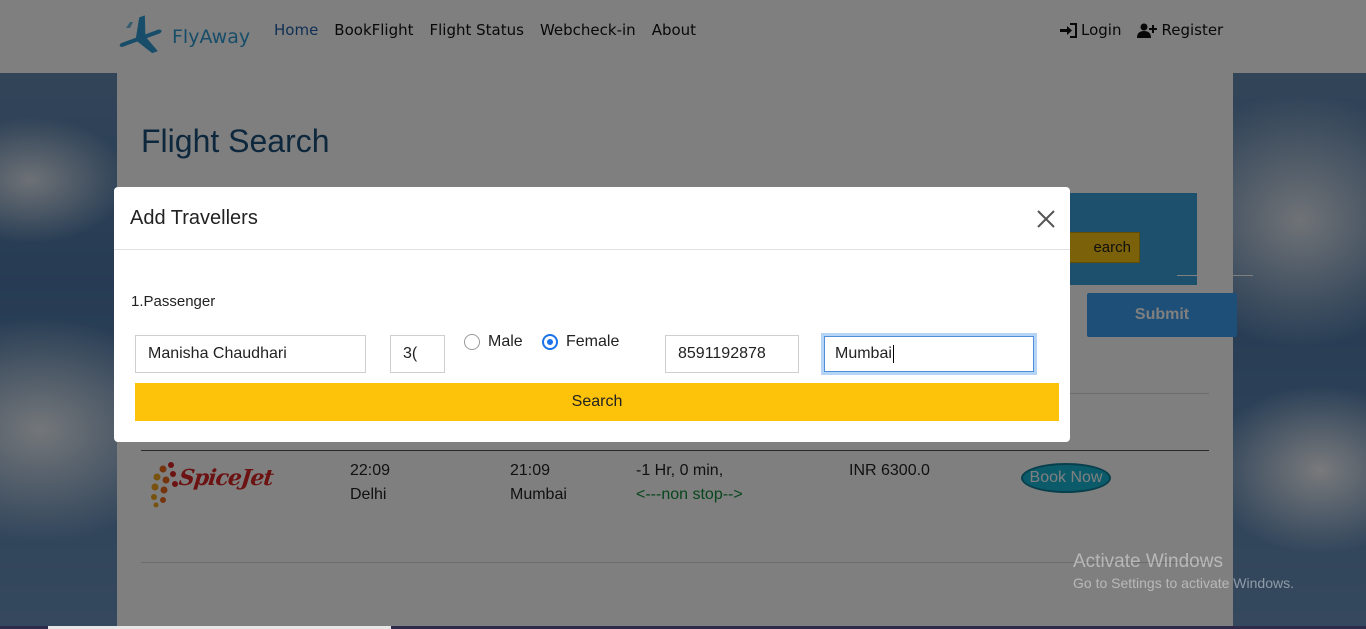  I want to click on watermark-subtitle: Go to Settings to activate Windows., so click(1183, 583).